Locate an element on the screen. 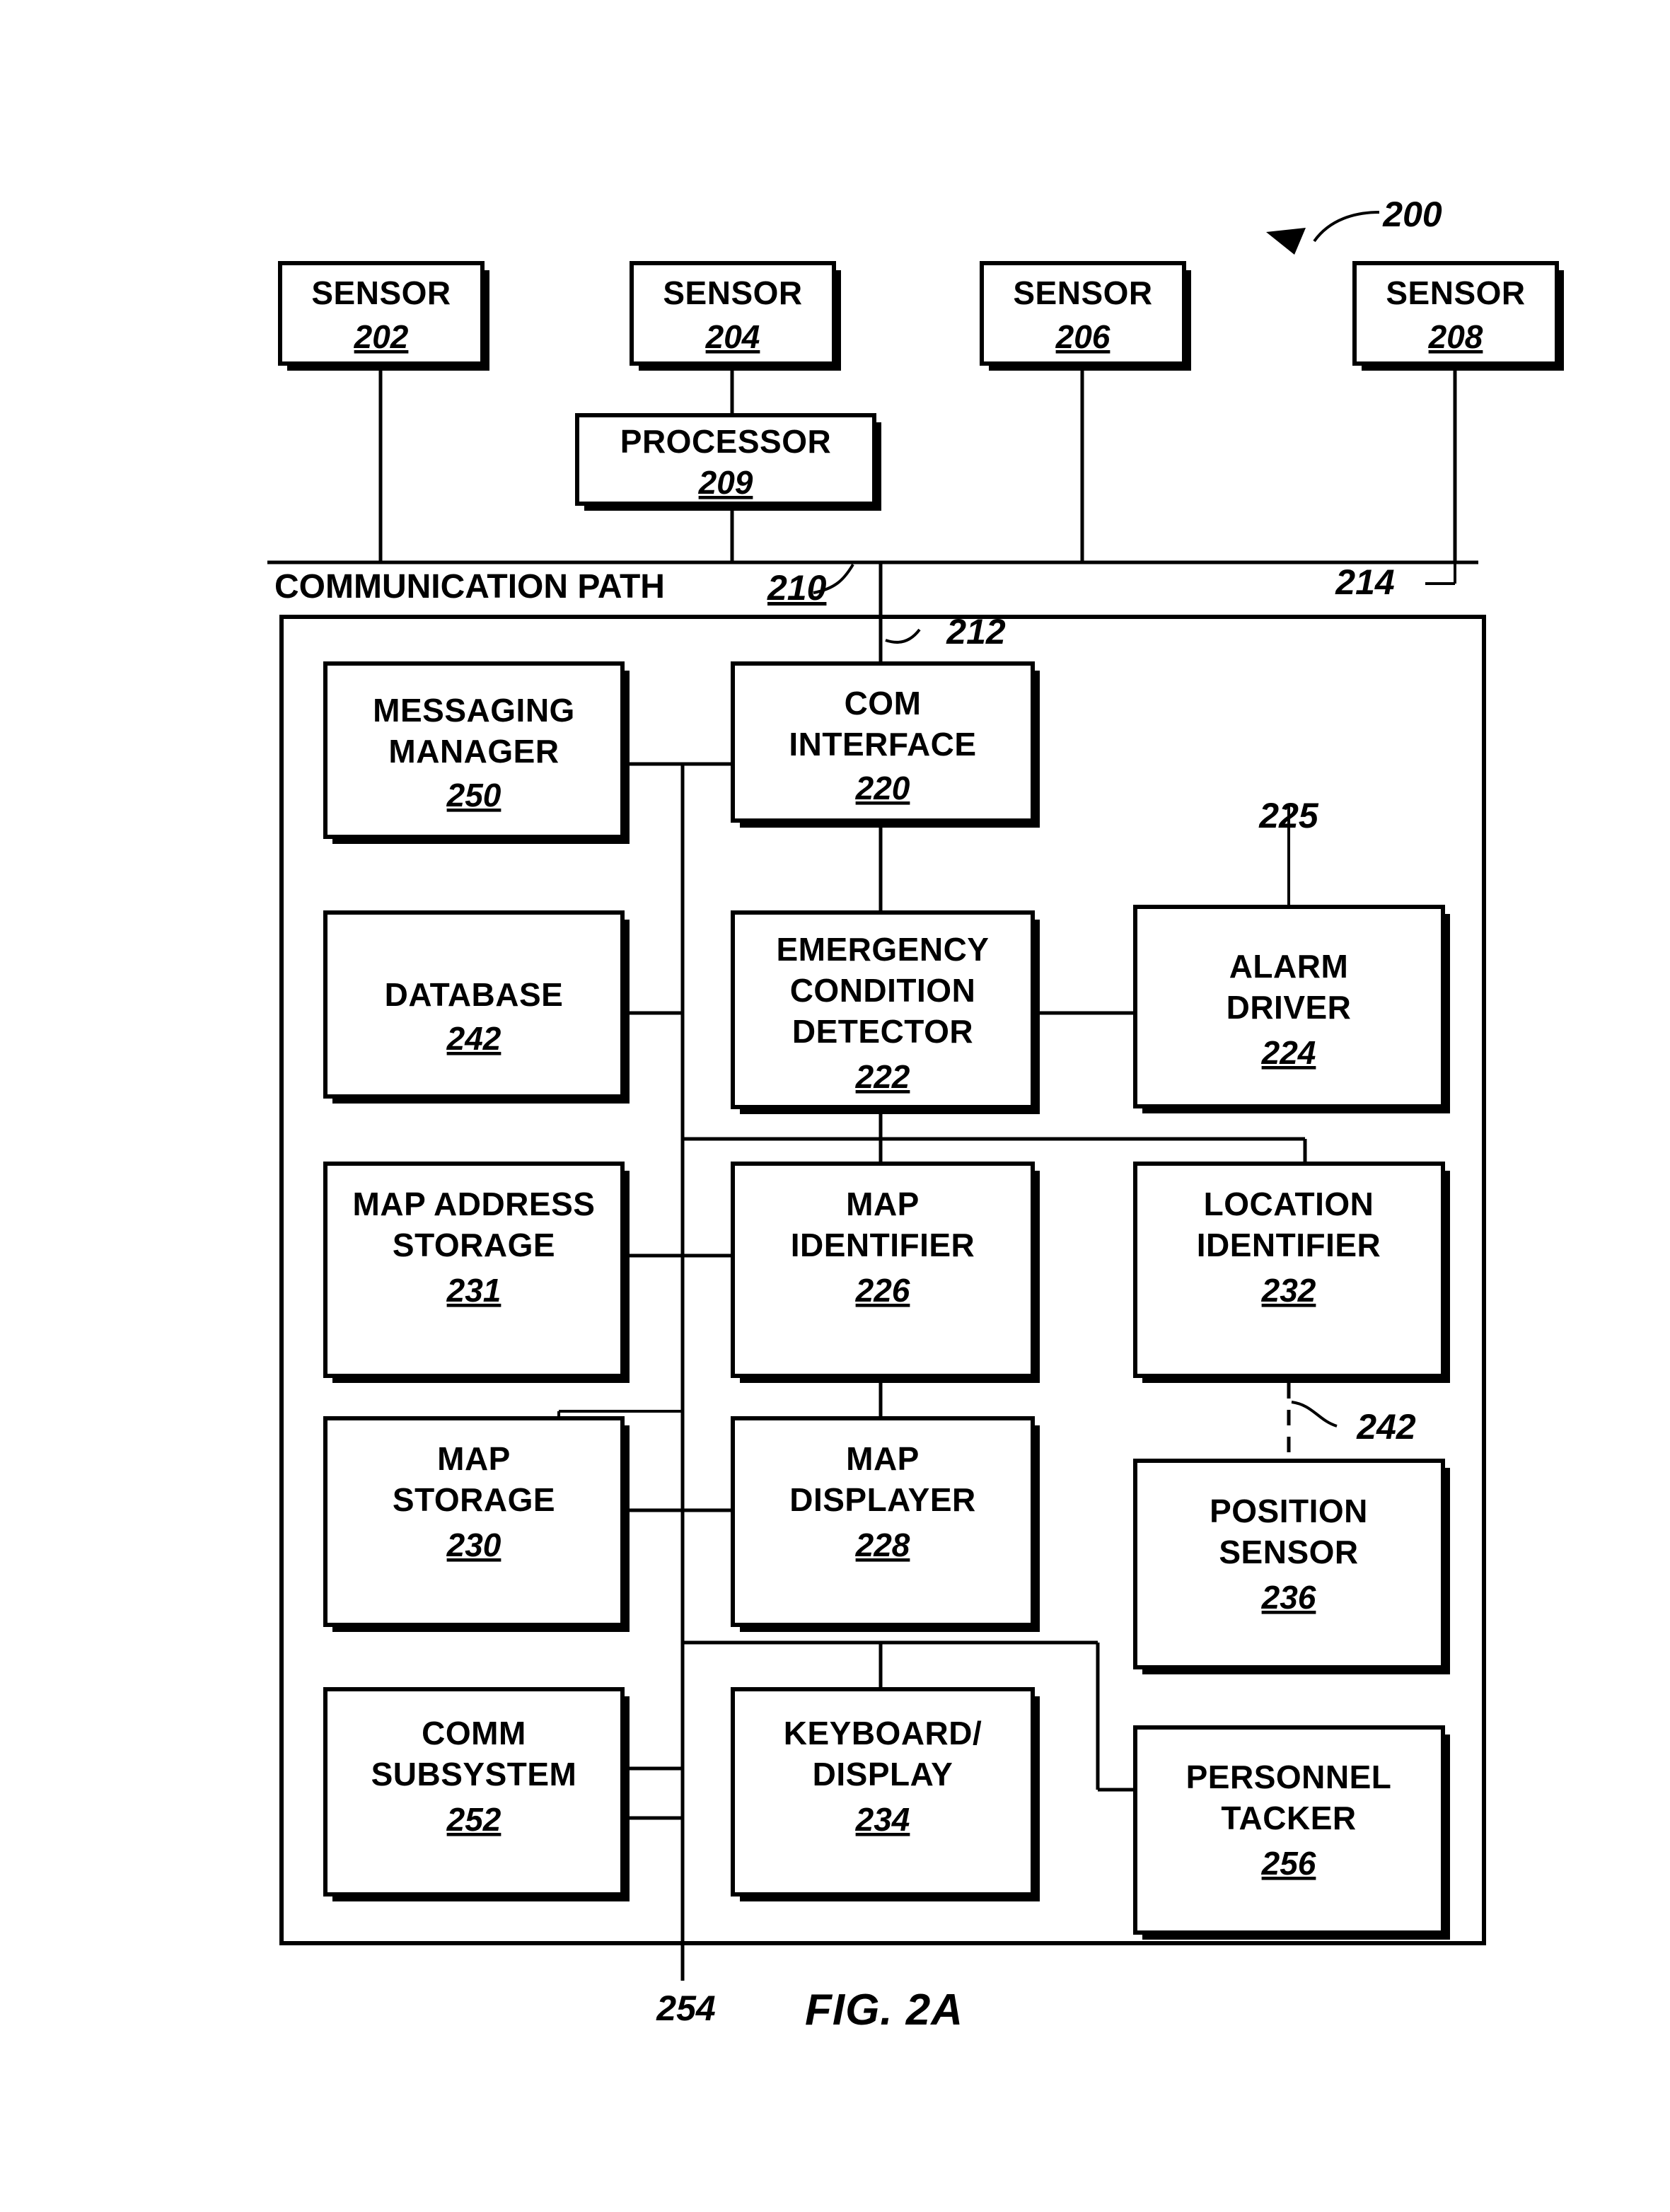  ref-number-225: 225 is located at coordinates (1288, 815).